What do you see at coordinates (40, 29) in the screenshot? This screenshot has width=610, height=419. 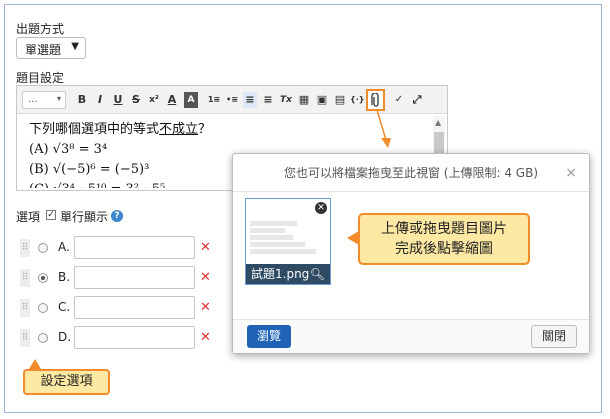 I see `method-label: 出題方式` at bounding box center [40, 29].